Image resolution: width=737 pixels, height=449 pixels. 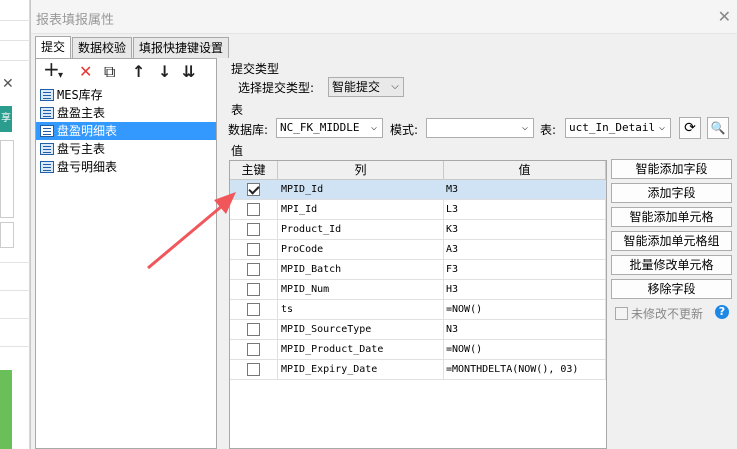 What do you see at coordinates (222, 253) in the screenshot?
I see `list-scrollbar` at bounding box center [222, 253].